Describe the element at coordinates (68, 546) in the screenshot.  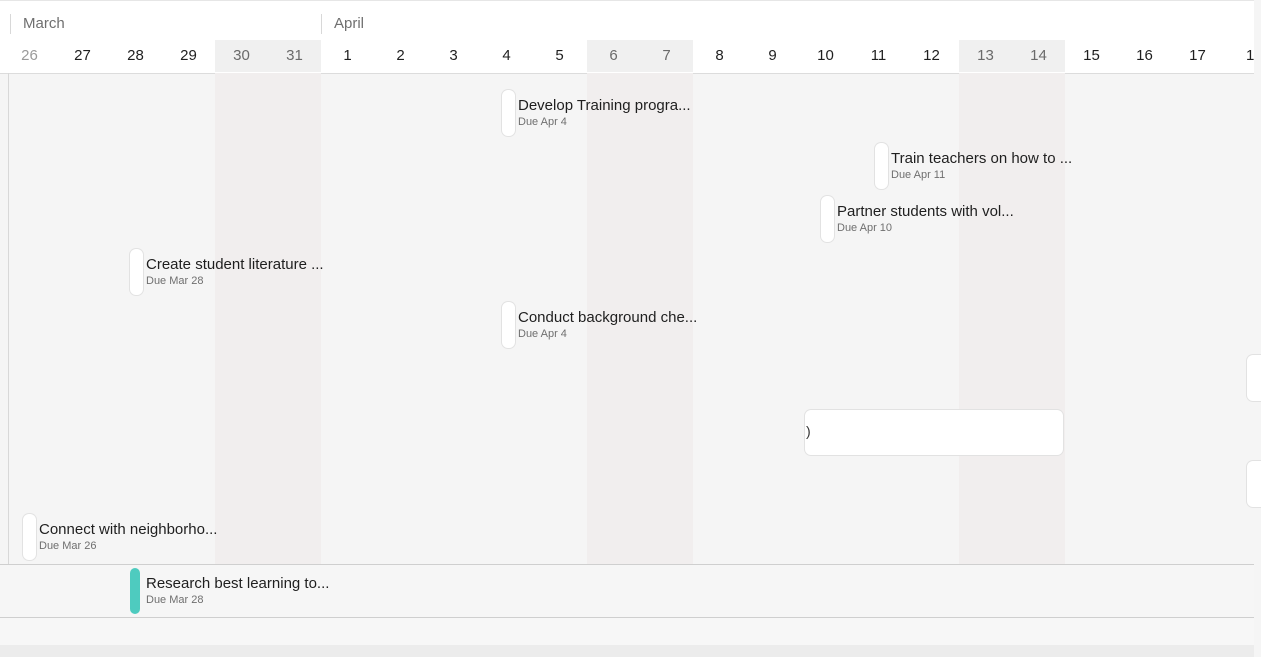
I see `task-due-date: Due Mar 26` at that location.